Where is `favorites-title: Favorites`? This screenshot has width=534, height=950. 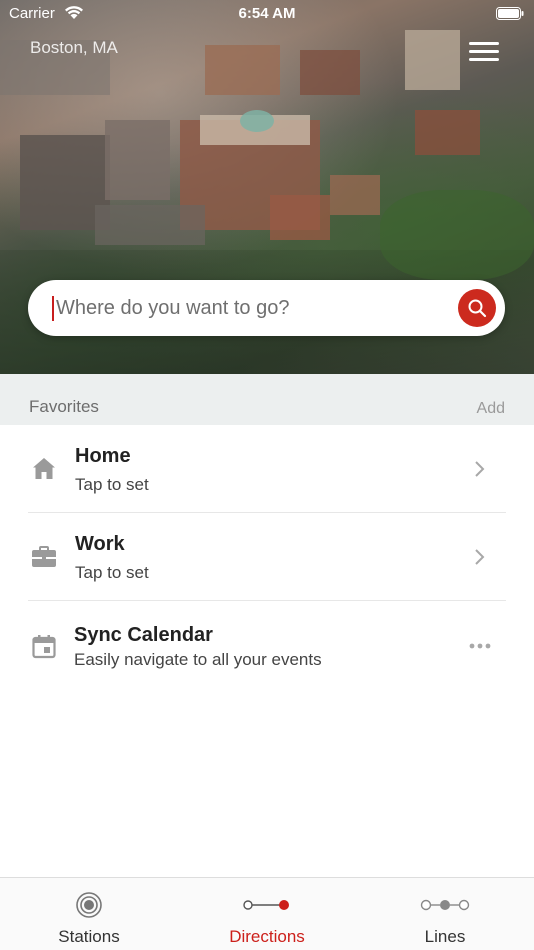 favorites-title: Favorites is located at coordinates (64, 406).